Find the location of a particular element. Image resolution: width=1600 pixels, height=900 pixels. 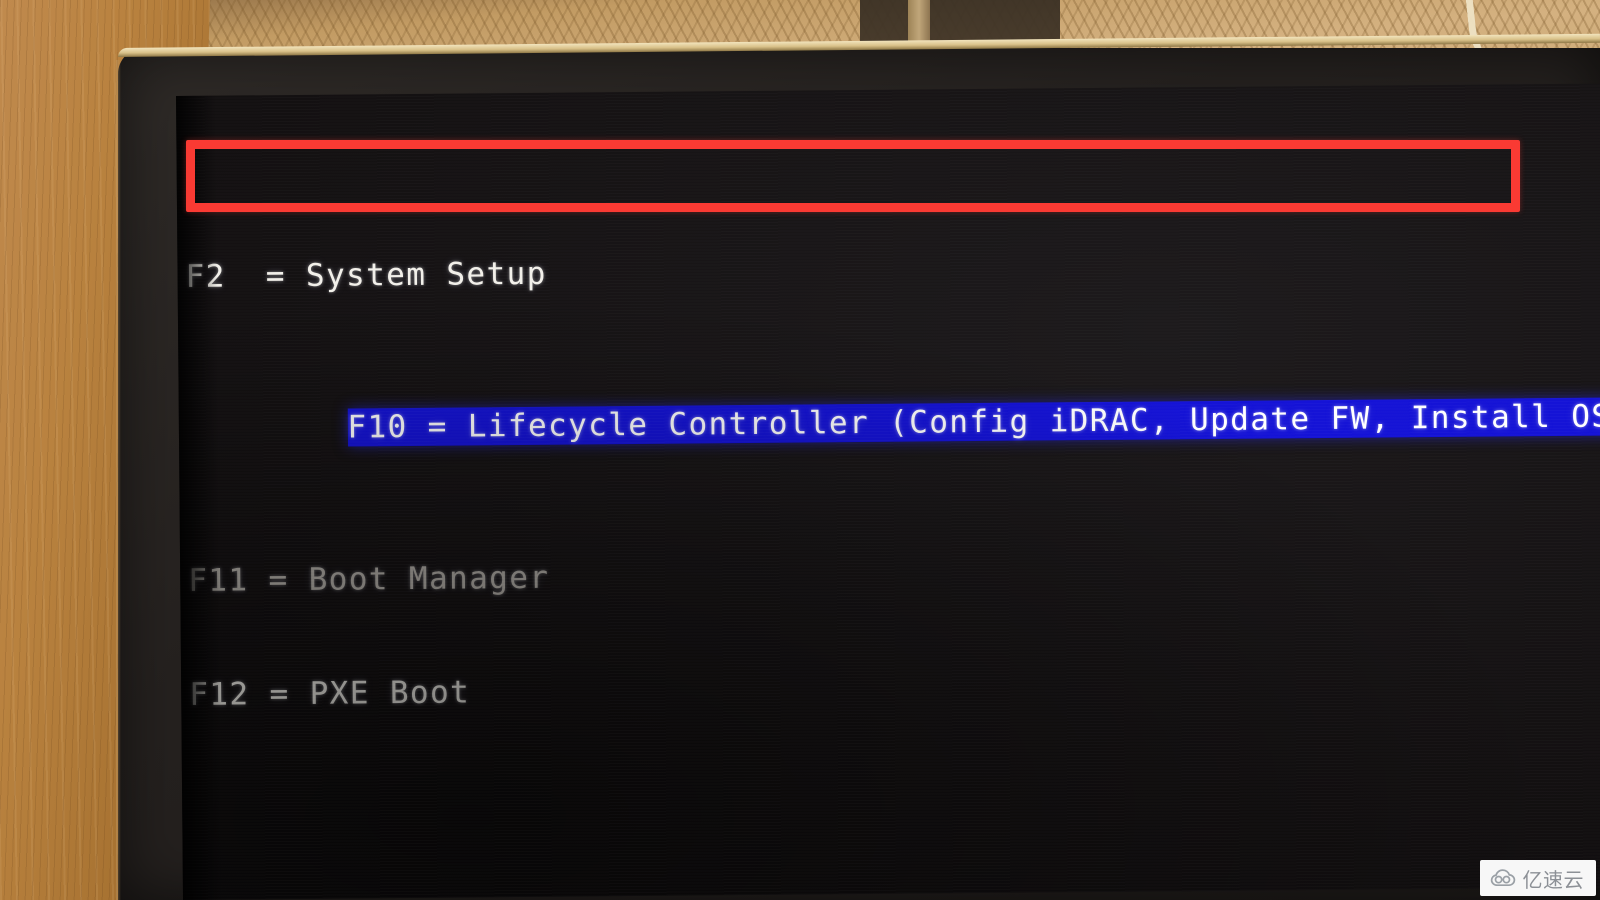

boot-menu-item-f12: F12 = PXE Boot is located at coordinates (894, 688).